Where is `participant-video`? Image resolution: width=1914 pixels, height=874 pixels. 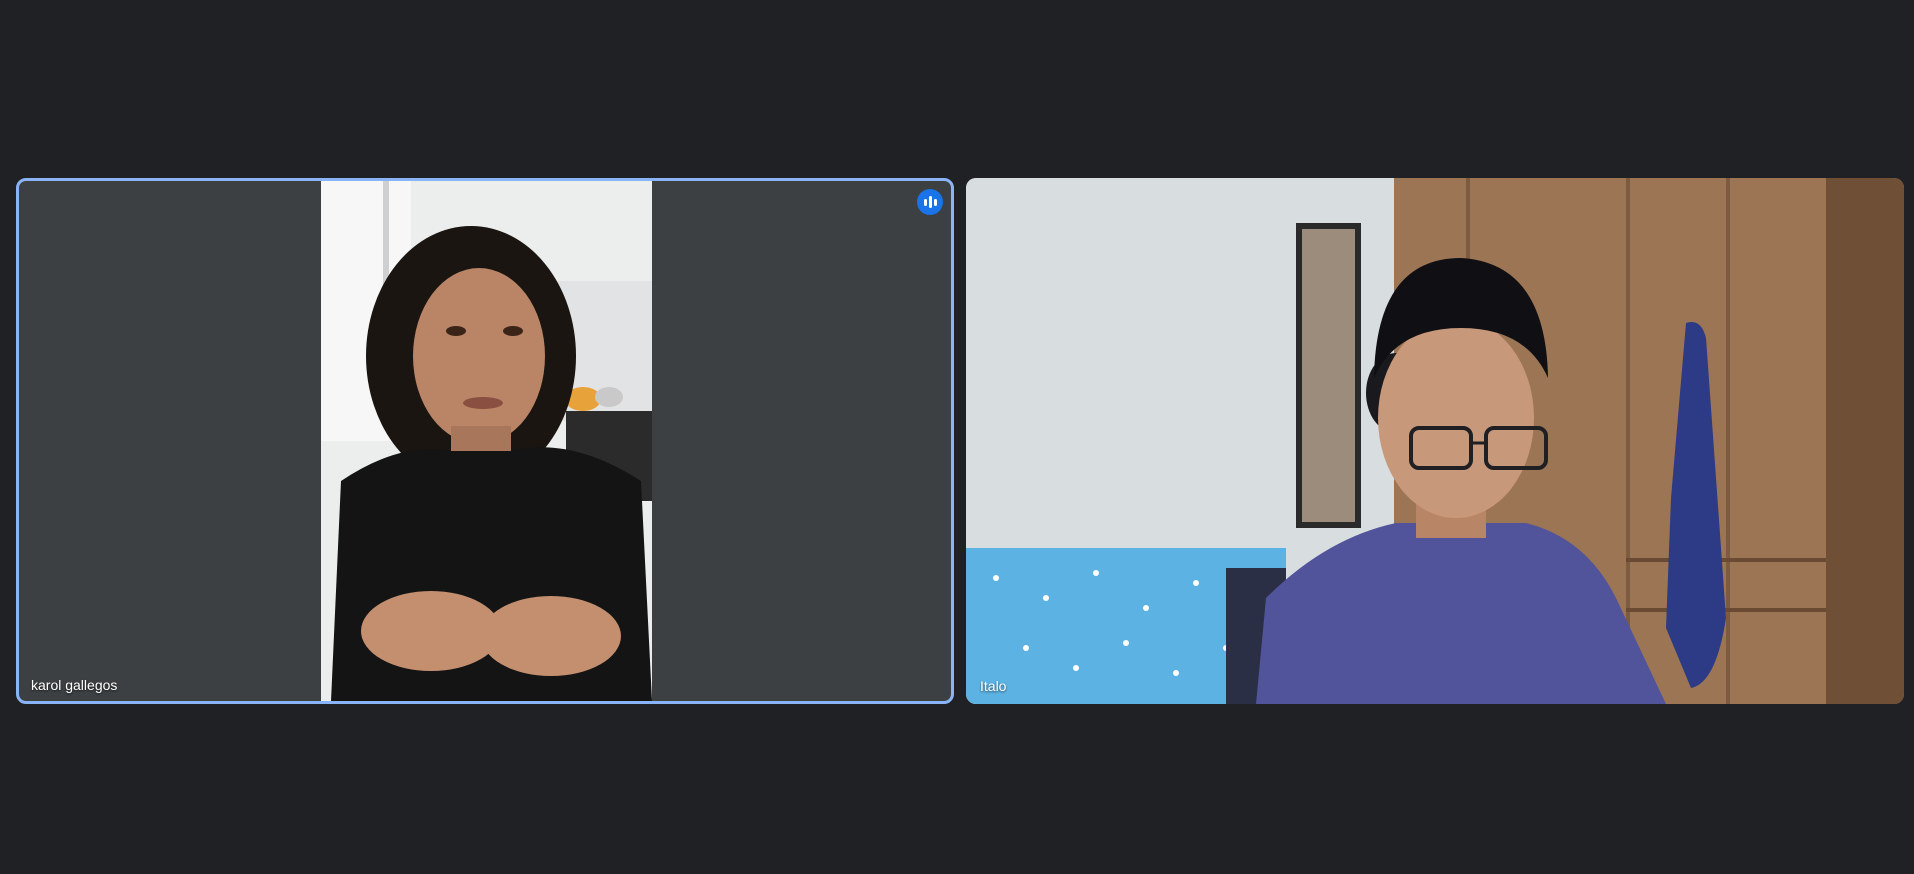
participant-video is located at coordinates (486, 441).